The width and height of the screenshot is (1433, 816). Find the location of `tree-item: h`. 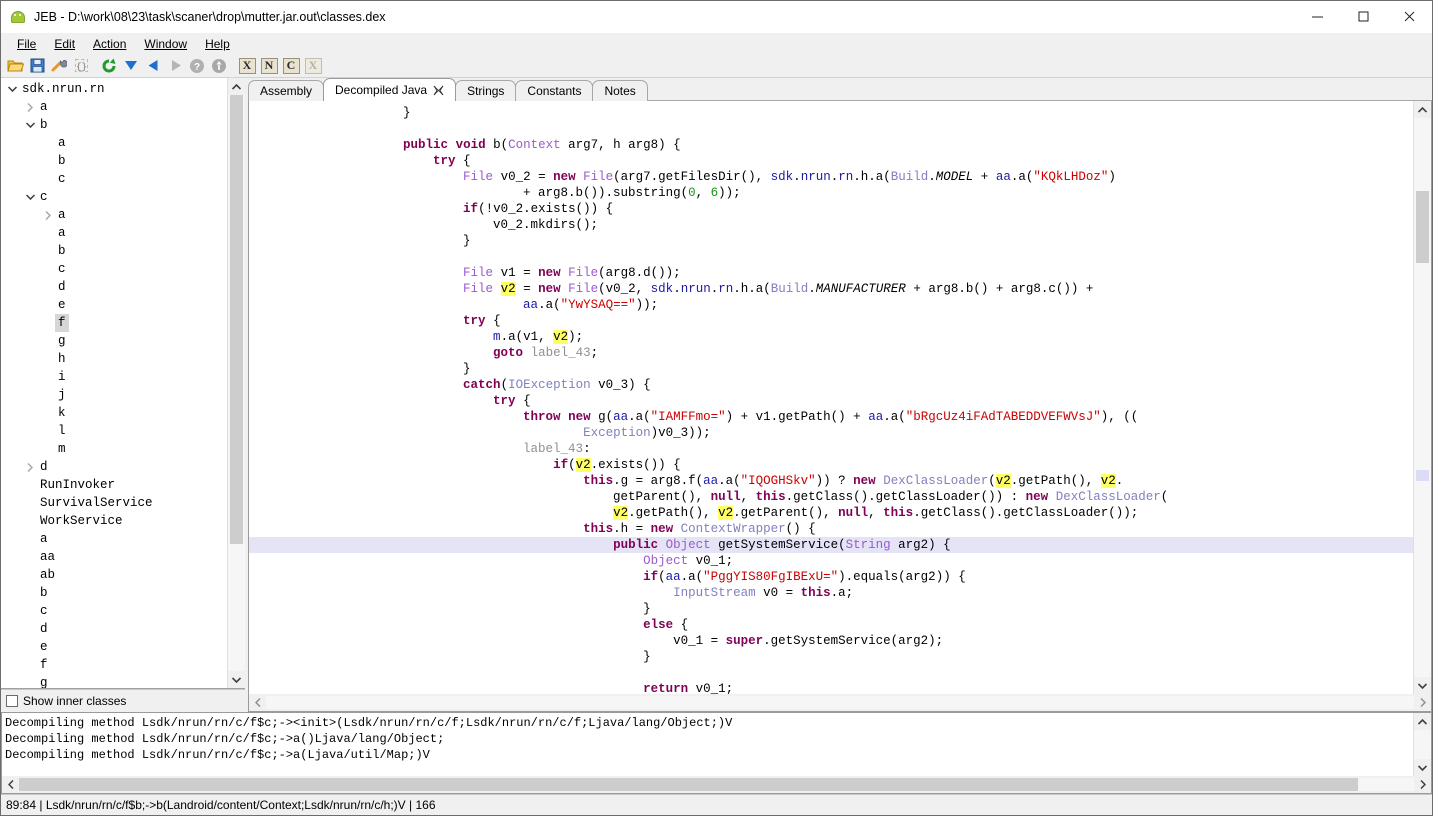

tree-item: h is located at coordinates (114, 359).